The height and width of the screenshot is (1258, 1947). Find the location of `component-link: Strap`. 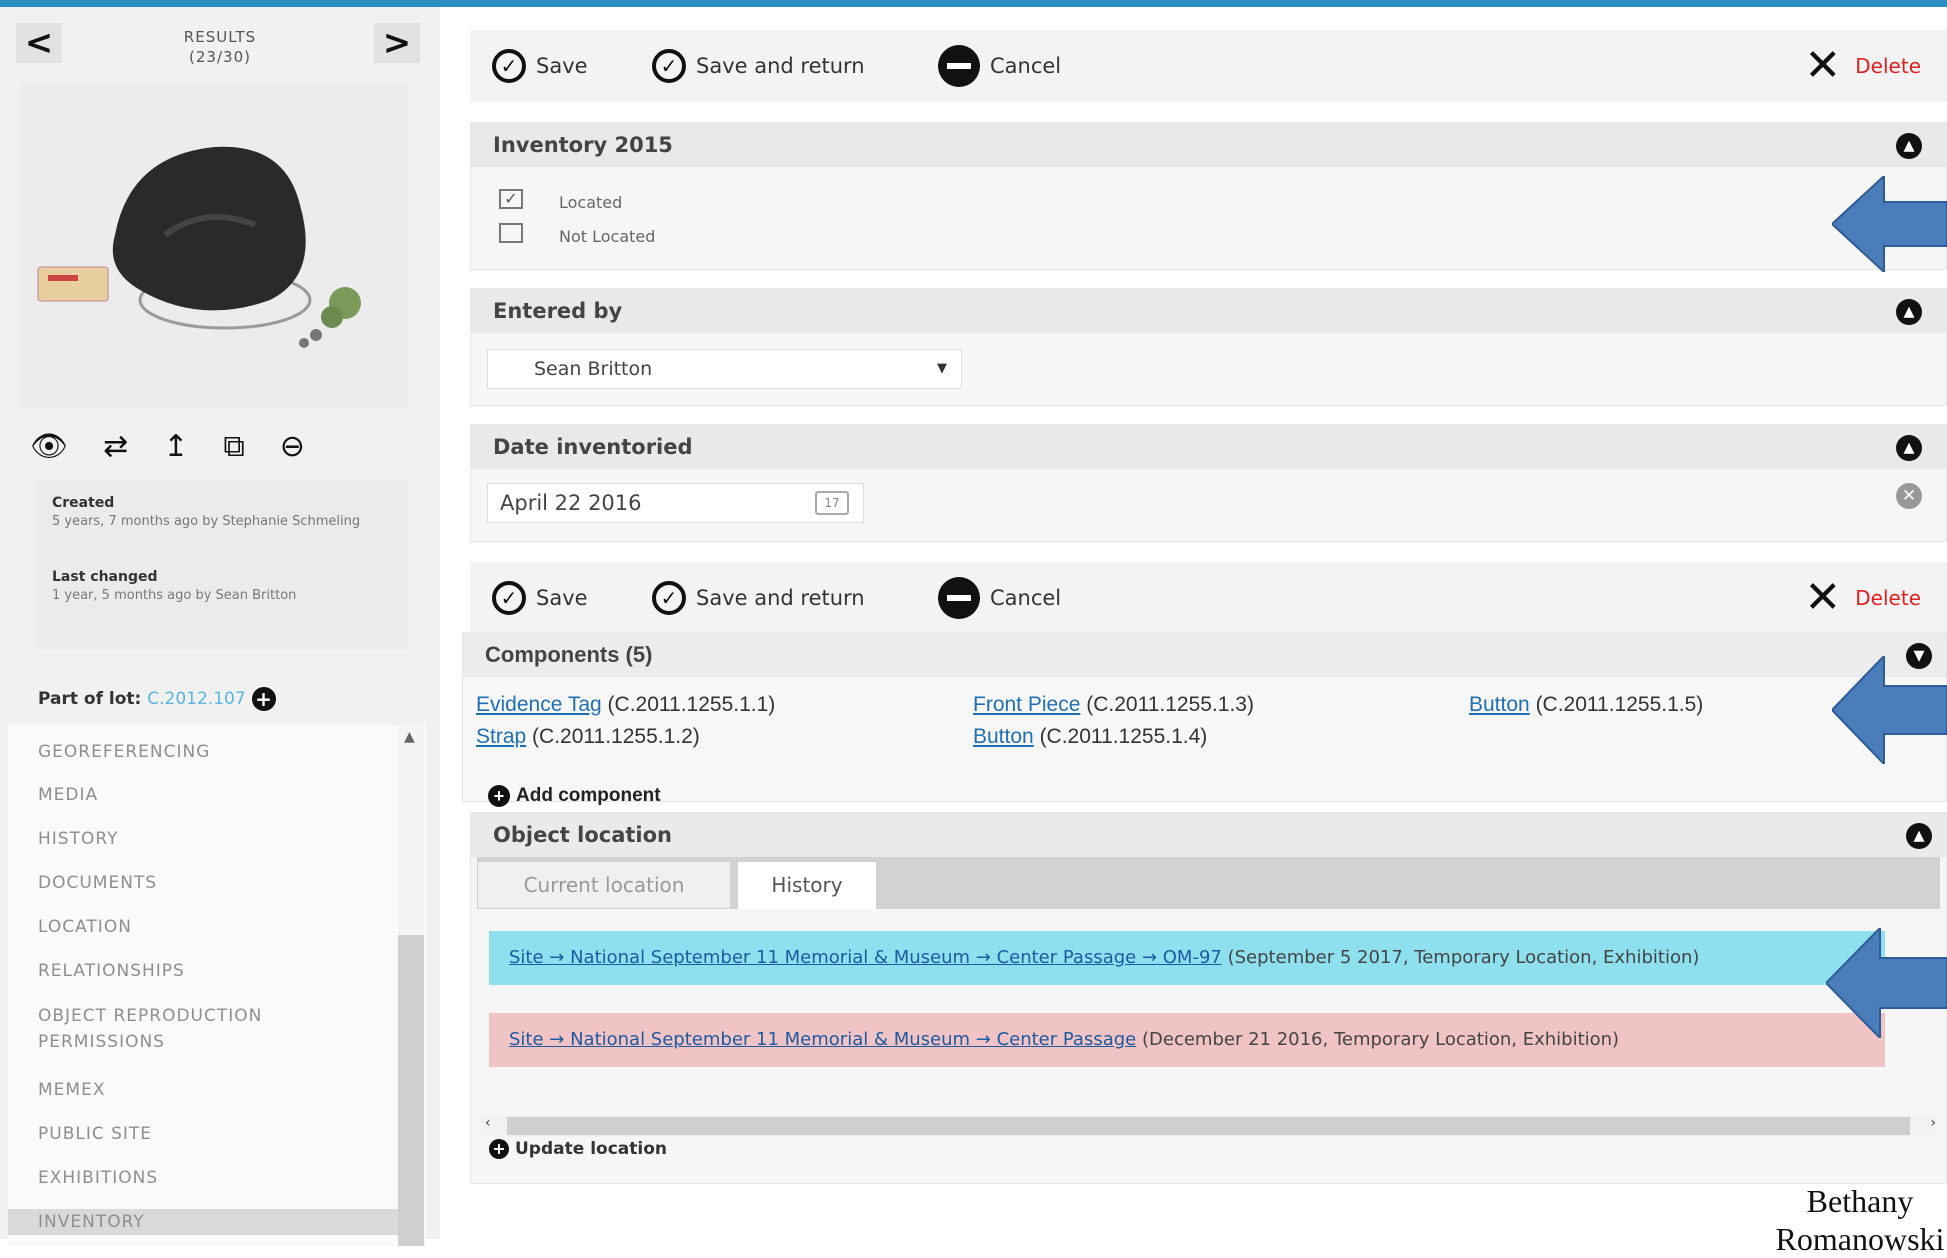

component-link: Strap is located at coordinates (501, 736).